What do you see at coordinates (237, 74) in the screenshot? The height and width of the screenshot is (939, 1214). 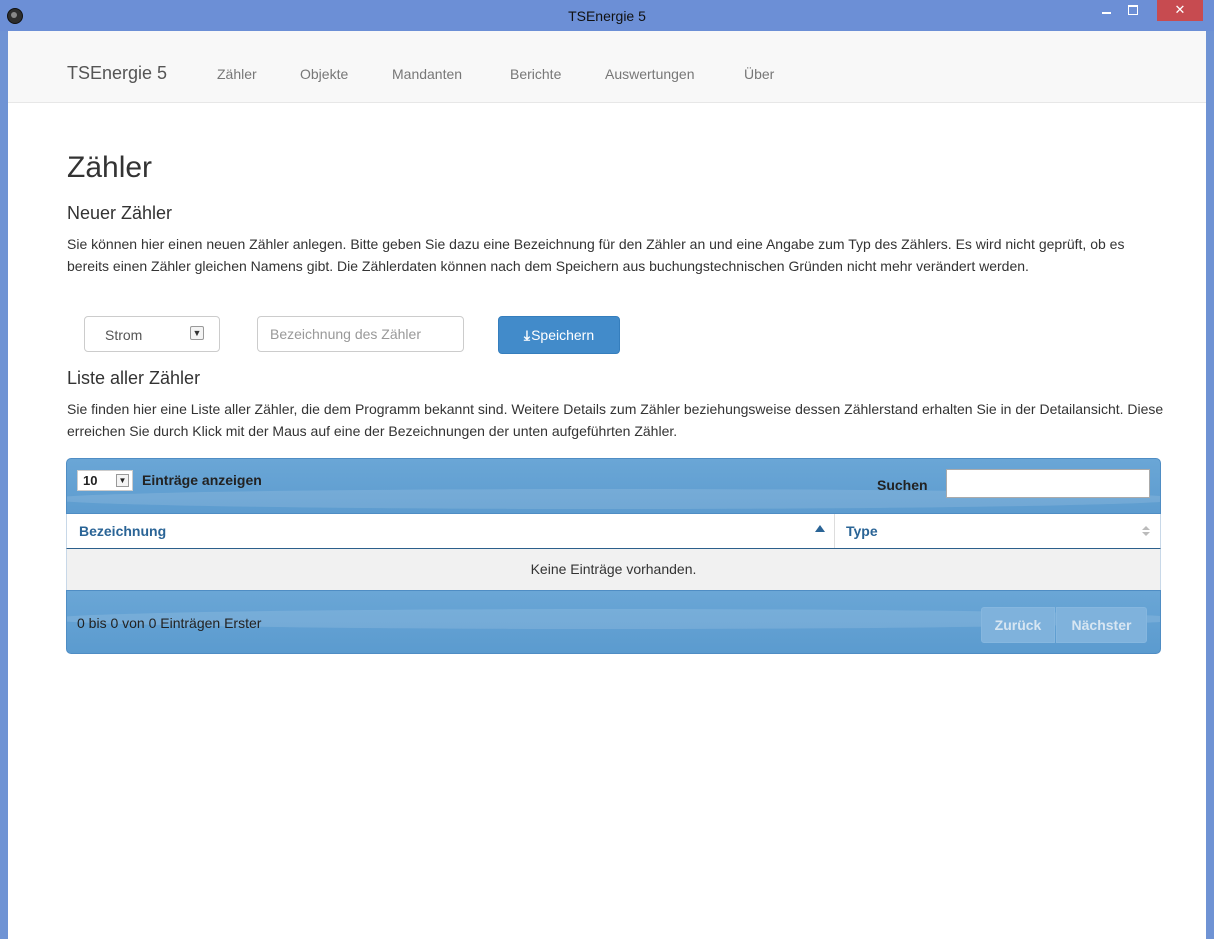 I see `nav-item-zaehler: Zähler` at bounding box center [237, 74].